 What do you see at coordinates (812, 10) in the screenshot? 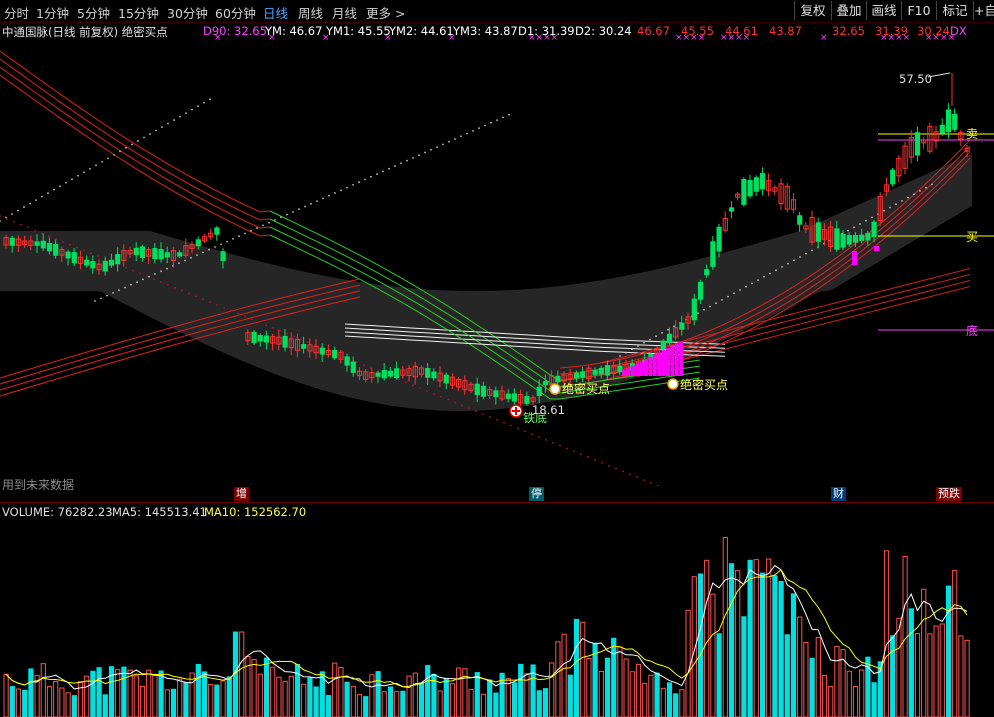
I see `adjust-button: 复权` at bounding box center [812, 10].